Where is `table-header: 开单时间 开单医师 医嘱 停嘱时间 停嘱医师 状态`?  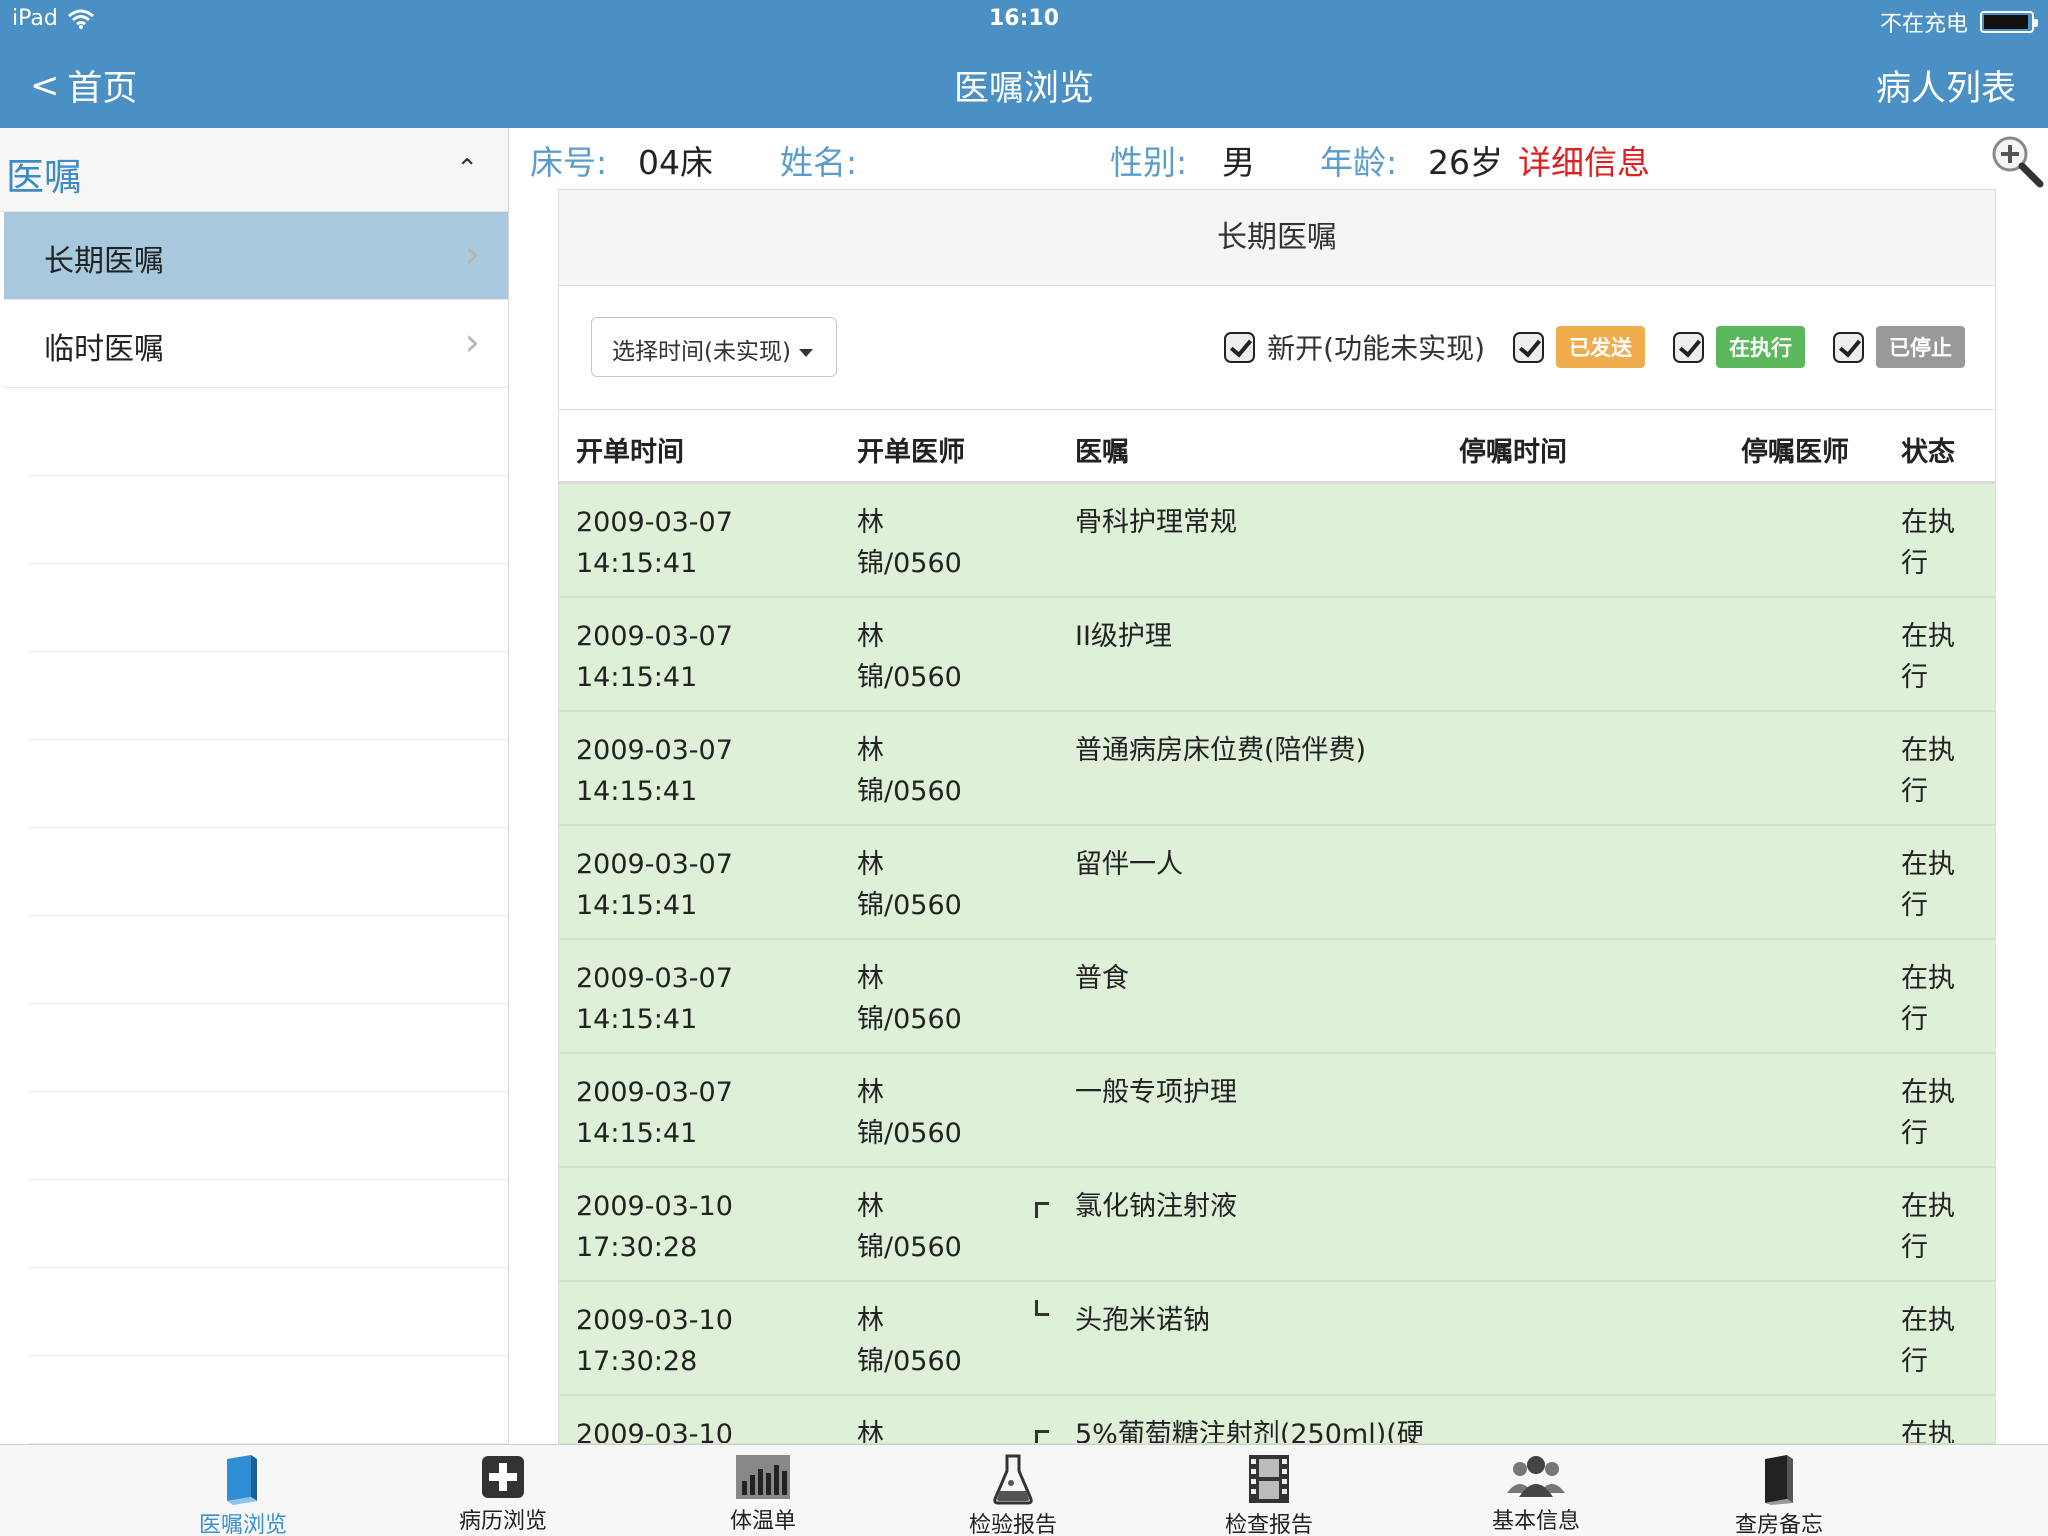
table-header: 开单时间 开单医师 医嘱 停嘱时间 停嘱医师 状态 is located at coordinates (1277, 447).